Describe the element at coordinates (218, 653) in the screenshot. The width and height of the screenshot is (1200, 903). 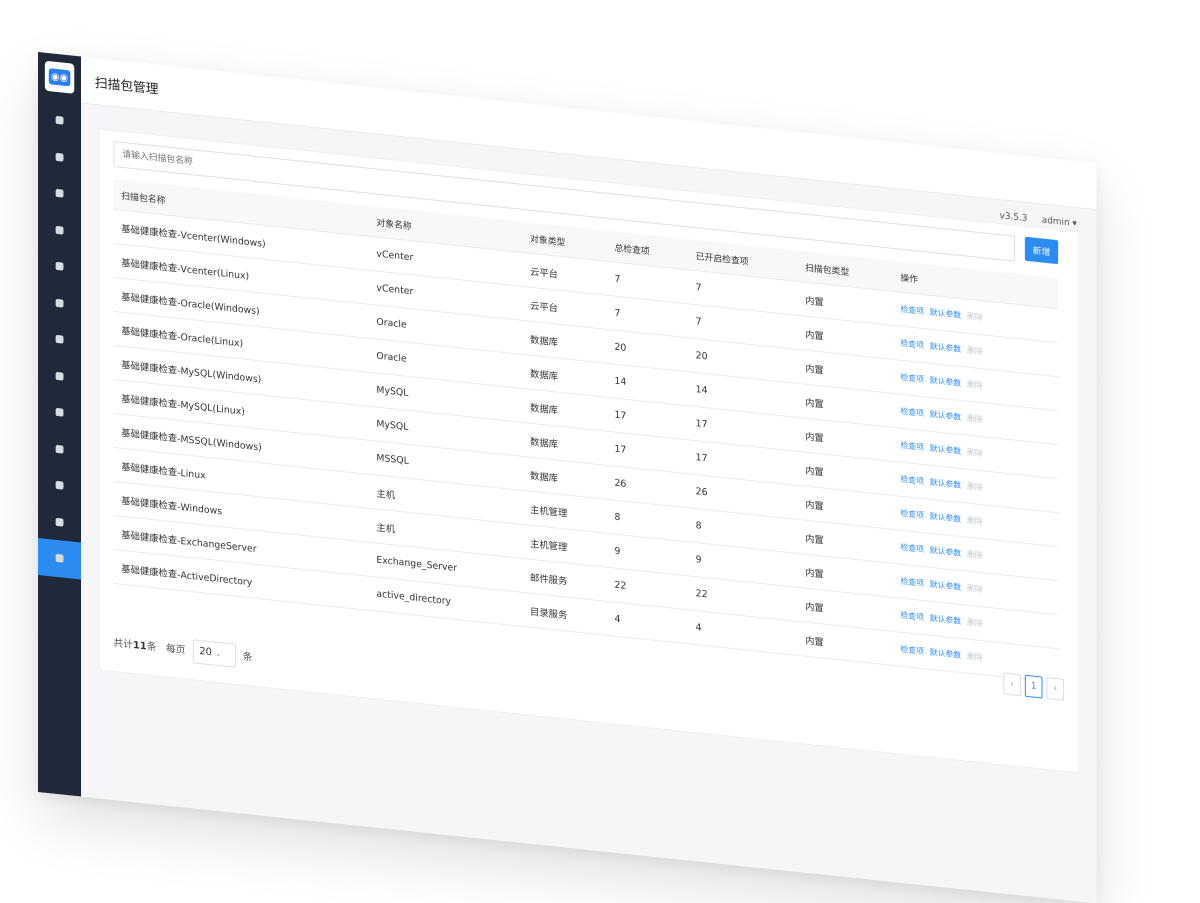
I see `chevron-down-icon: ⌄` at that location.